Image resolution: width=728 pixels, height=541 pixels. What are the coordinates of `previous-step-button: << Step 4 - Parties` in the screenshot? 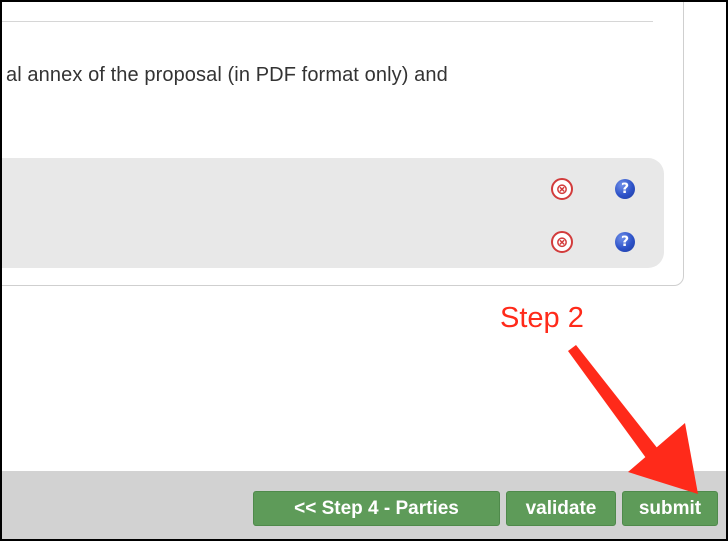 It's located at (376, 508).